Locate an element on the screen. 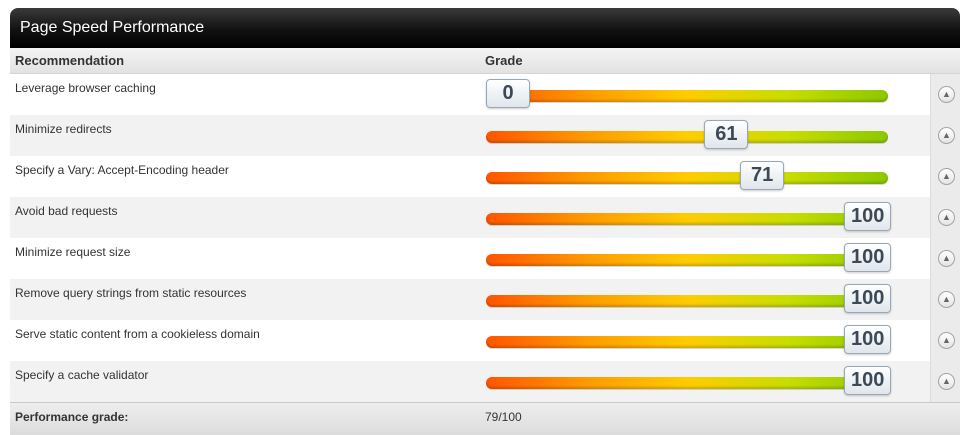 This screenshot has height=435, width=968. column-header-recommendation: Recommendation is located at coordinates (70, 60).